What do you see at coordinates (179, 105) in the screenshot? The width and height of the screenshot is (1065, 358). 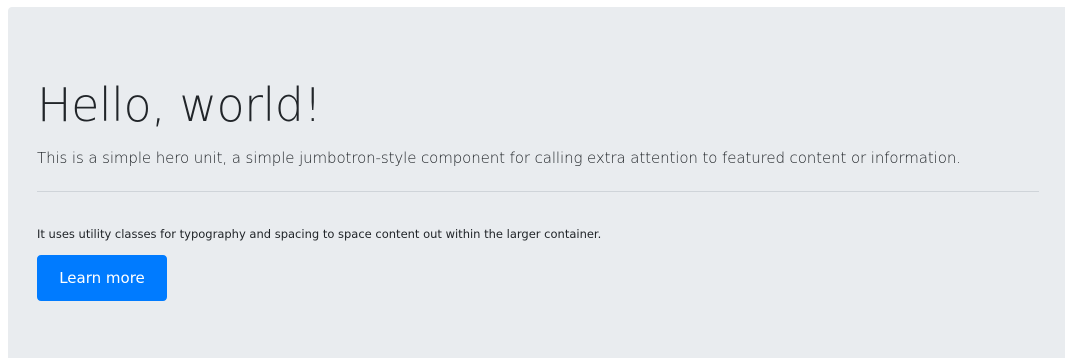 I see `hero-heading: Hello, world!` at bounding box center [179, 105].